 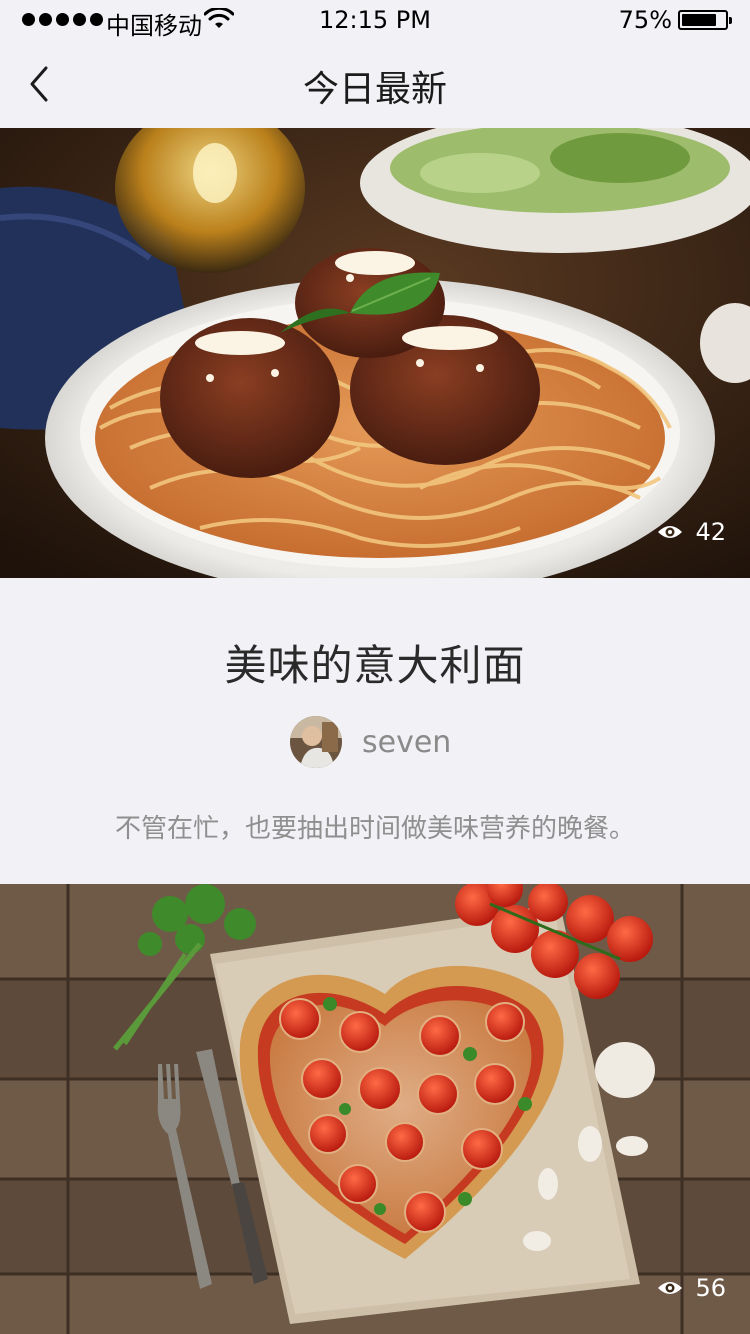 What do you see at coordinates (374, 829) in the screenshot?
I see `article-description: 不管在忙，也要抽出时间做美味营养的晚餐。` at bounding box center [374, 829].